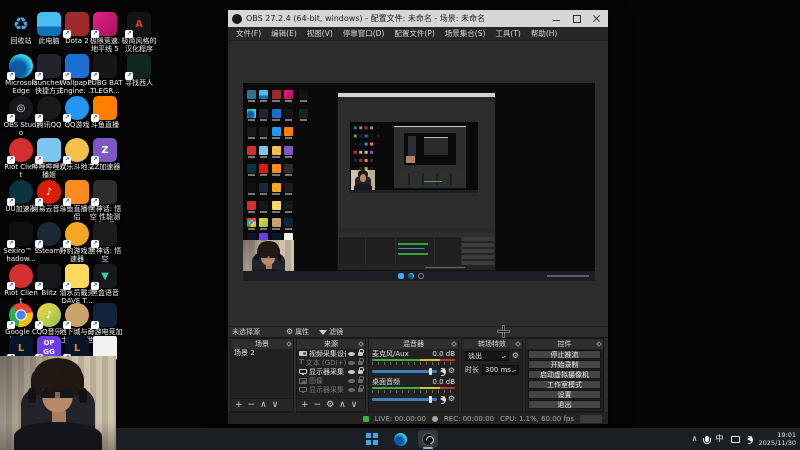 The width and height of the screenshot is (800, 450). Describe the element at coordinates (105, 201) in the screenshot. I see `desktop-icon-wukong-benchmark: ↗黑神话: 悟空 性能测试工具` at that location.